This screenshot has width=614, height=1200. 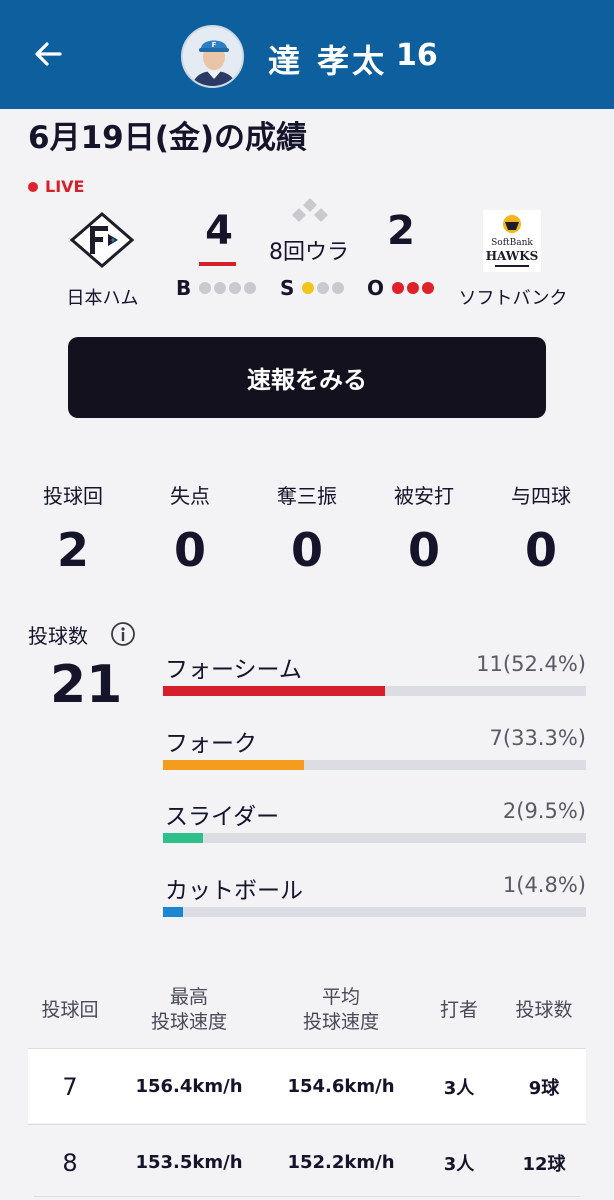 I want to click on stat-walks: 与四球 0, so click(x=541, y=528).